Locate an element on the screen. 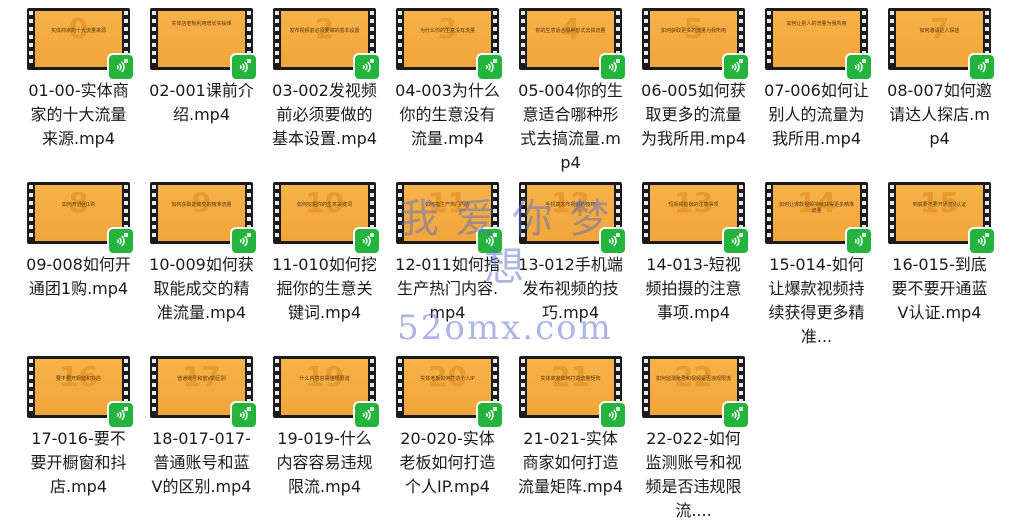 Image resolution: width=1010 pixels, height=524 pixels. thumbnail-title: 你的生意适合哪种形式去搞流量 is located at coordinates (570, 31).